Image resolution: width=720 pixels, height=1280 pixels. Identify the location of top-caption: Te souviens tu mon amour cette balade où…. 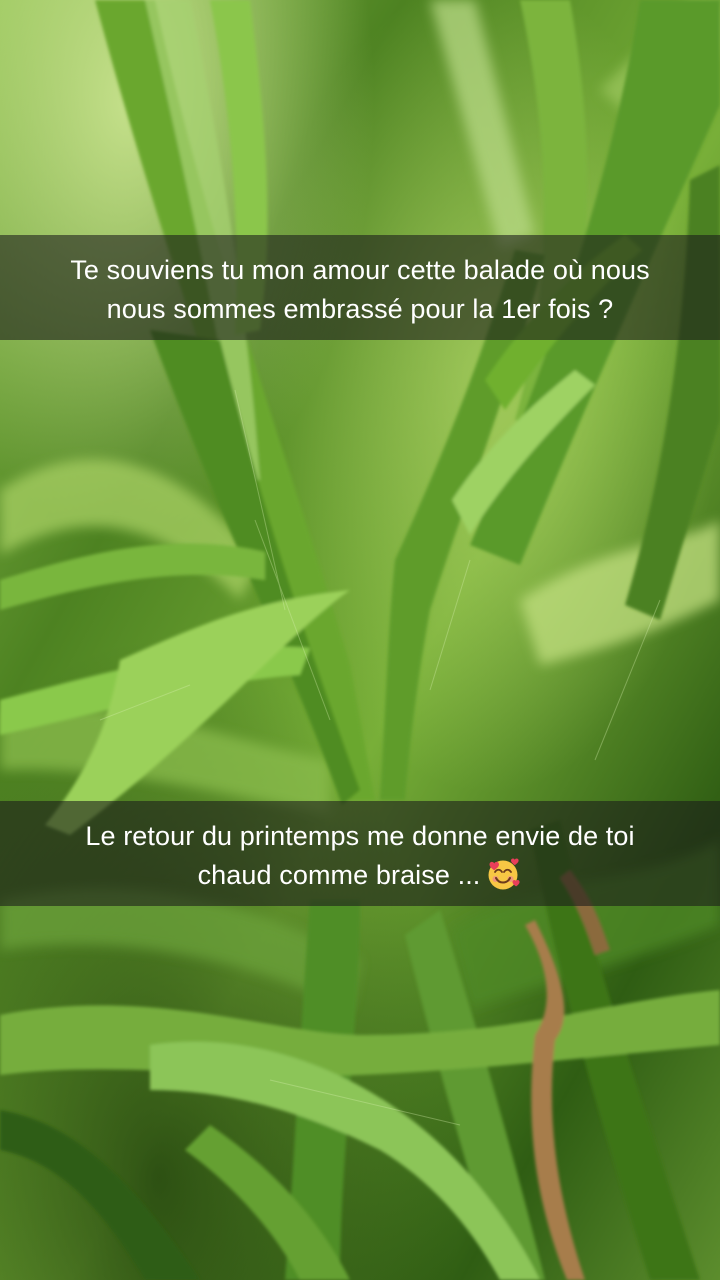
(360, 287).